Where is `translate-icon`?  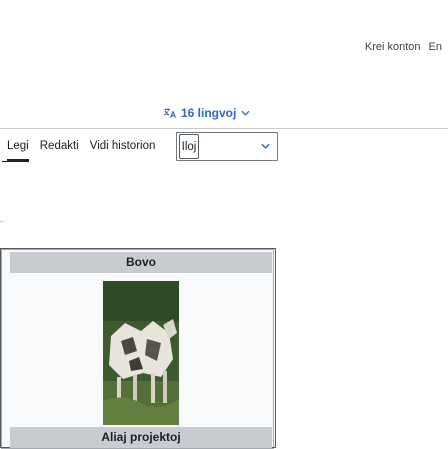 translate-icon is located at coordinates (170, 113).